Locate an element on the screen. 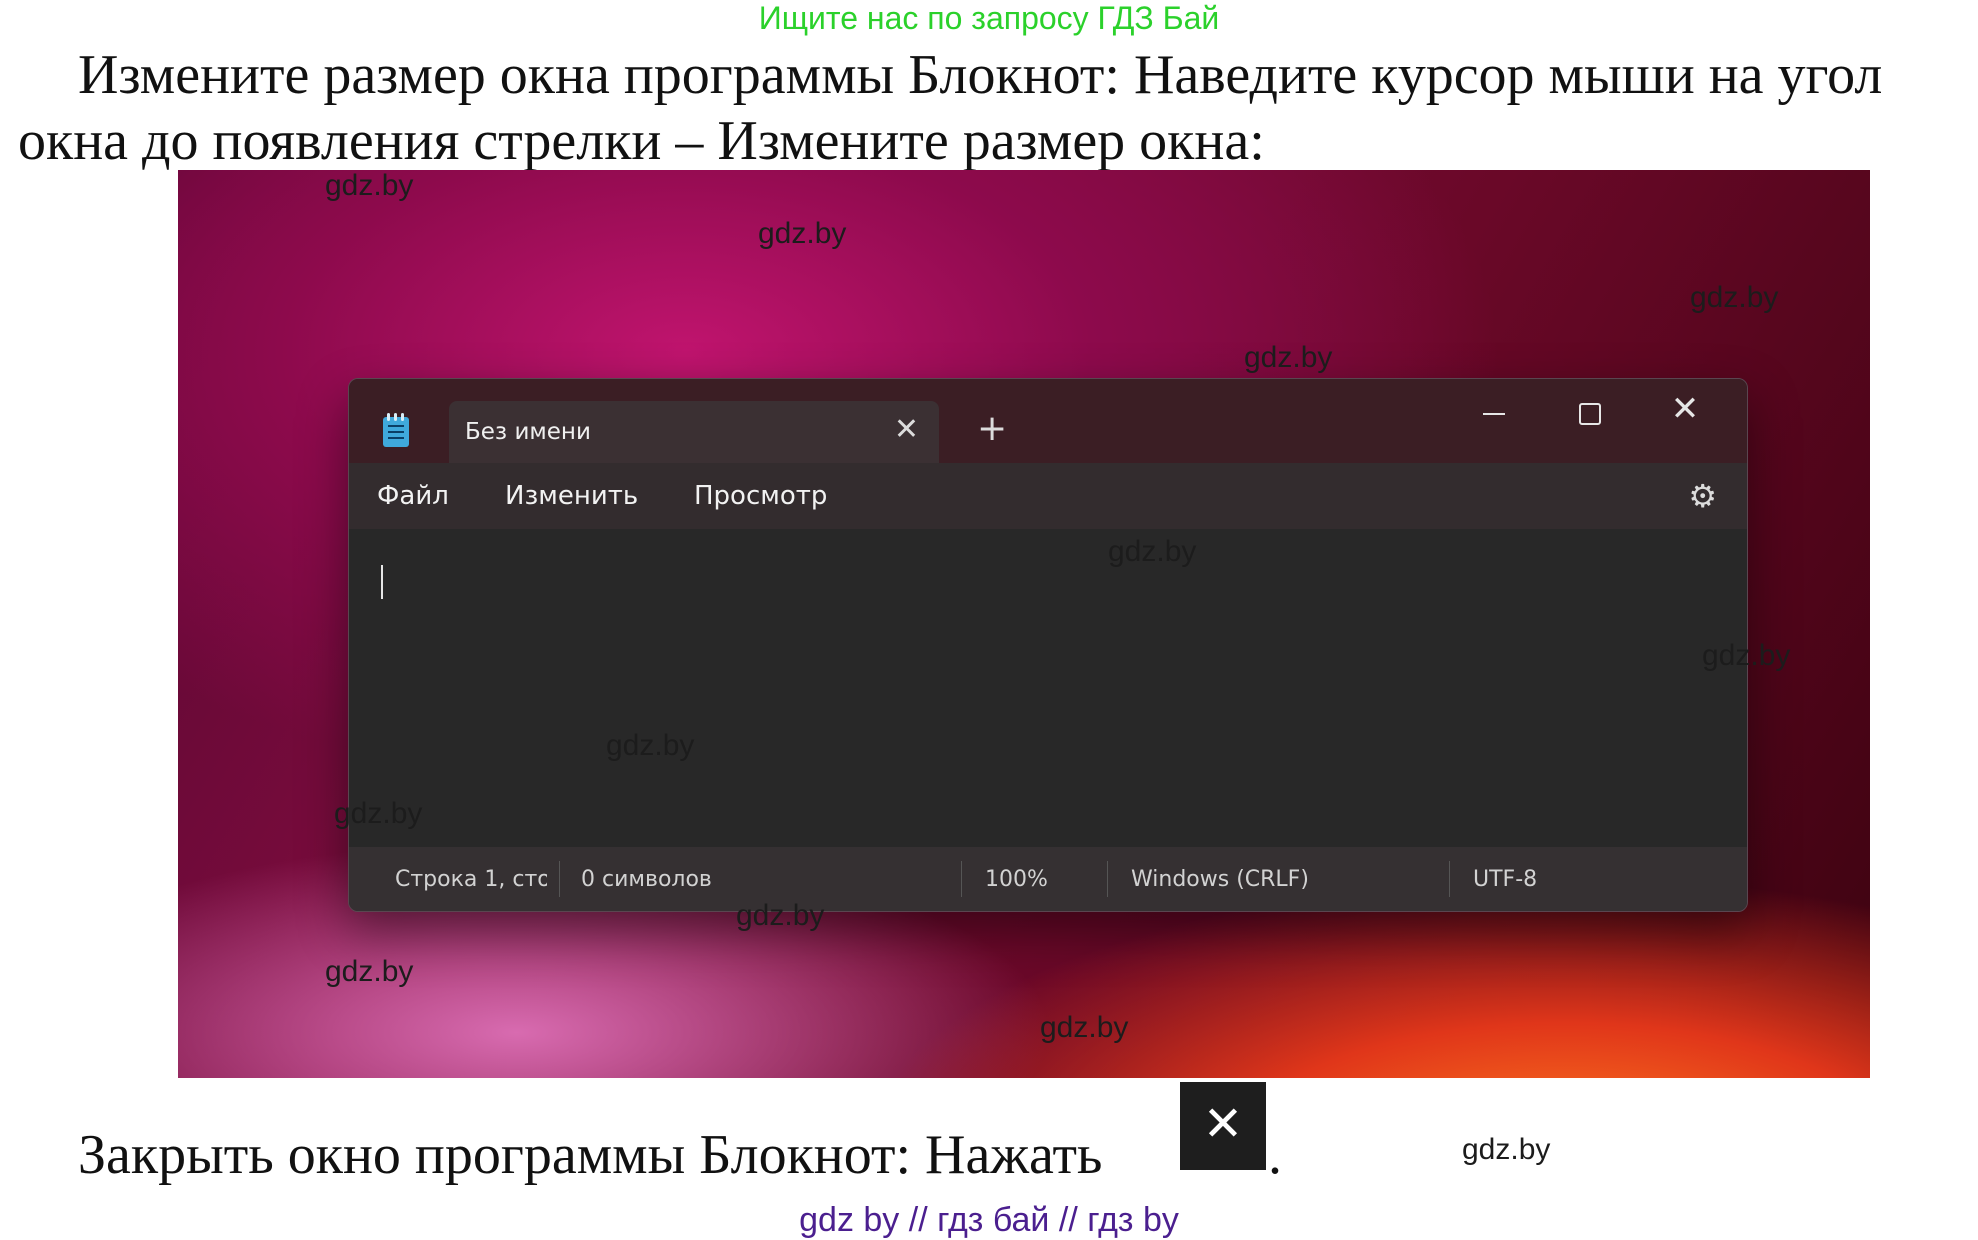  footer-links: gdz by // гдз бай // гдз by is located at coordinates (989, 1220).